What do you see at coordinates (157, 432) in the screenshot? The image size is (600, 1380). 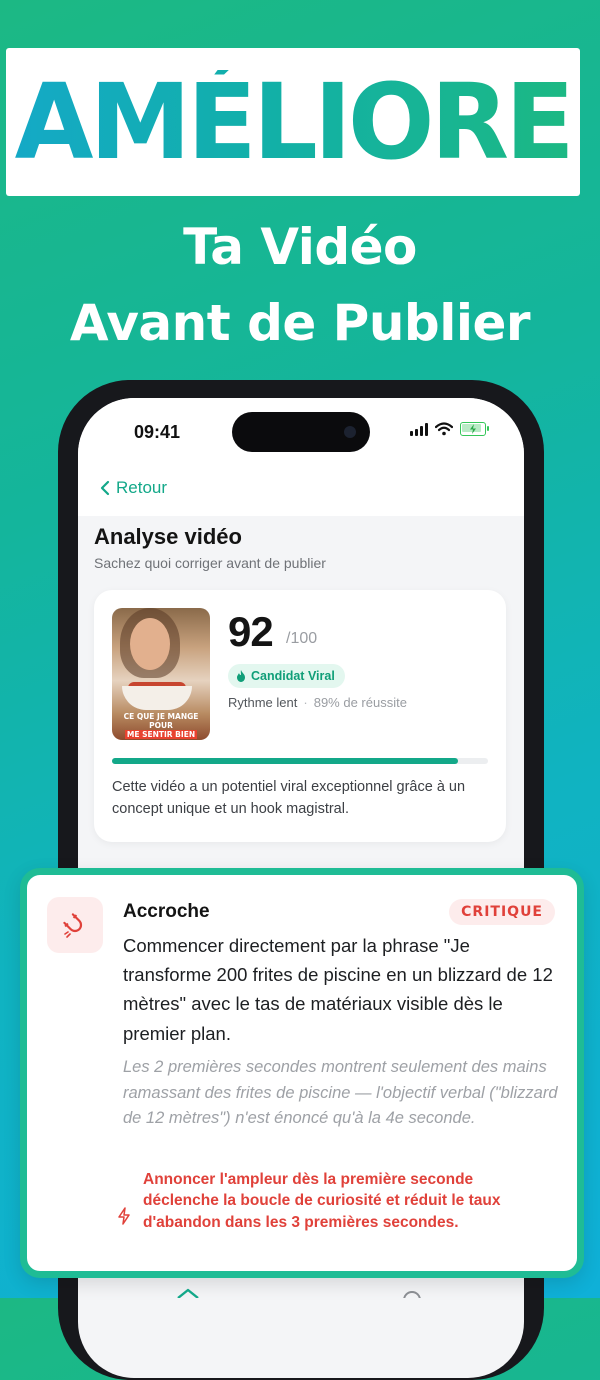 I see `status-time: 09:41` at bounding box center [157, 432].